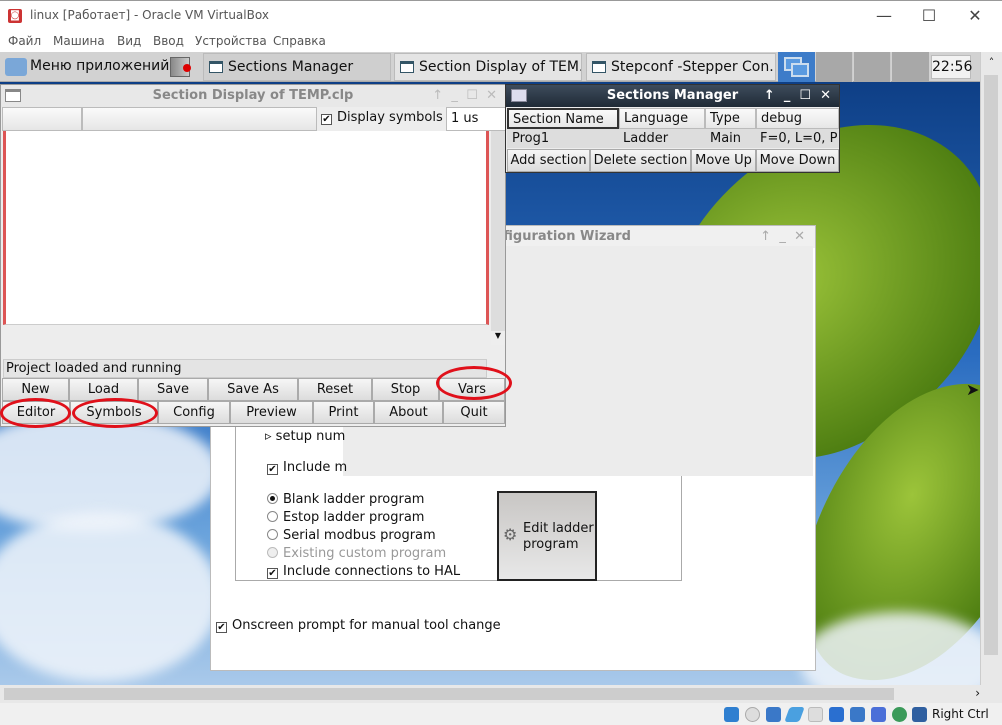 This screenshot has width=1002, height=725. What do you see at coordinates (731, 714) in the screenshot?
I see `hard-disk-icon` at bounding box center [731, 714].